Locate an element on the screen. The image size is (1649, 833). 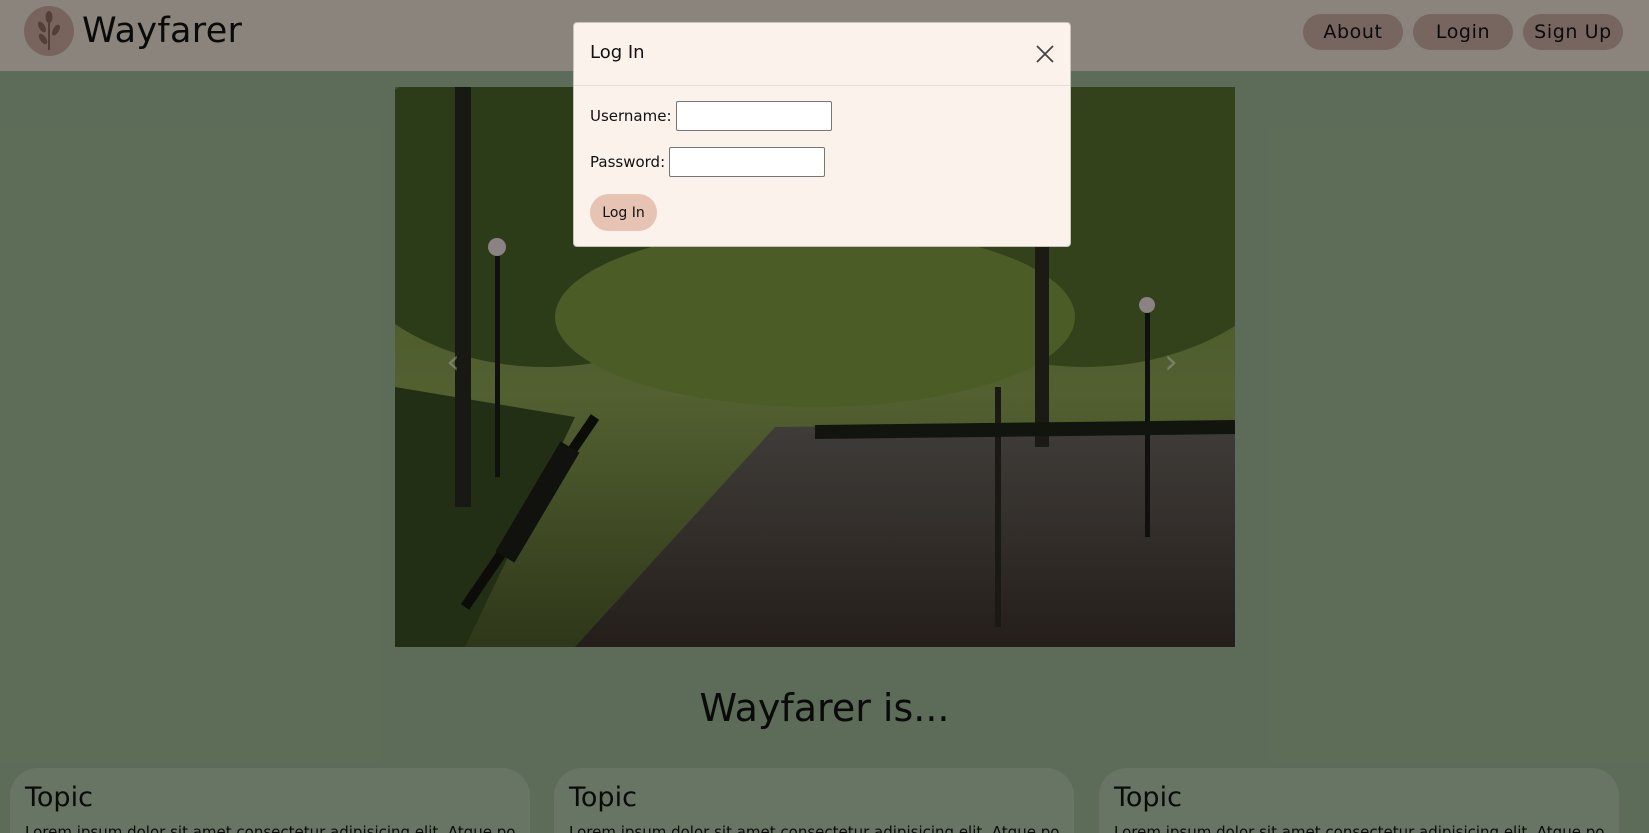
password-row: Password: is located at coordinates (708, 162).